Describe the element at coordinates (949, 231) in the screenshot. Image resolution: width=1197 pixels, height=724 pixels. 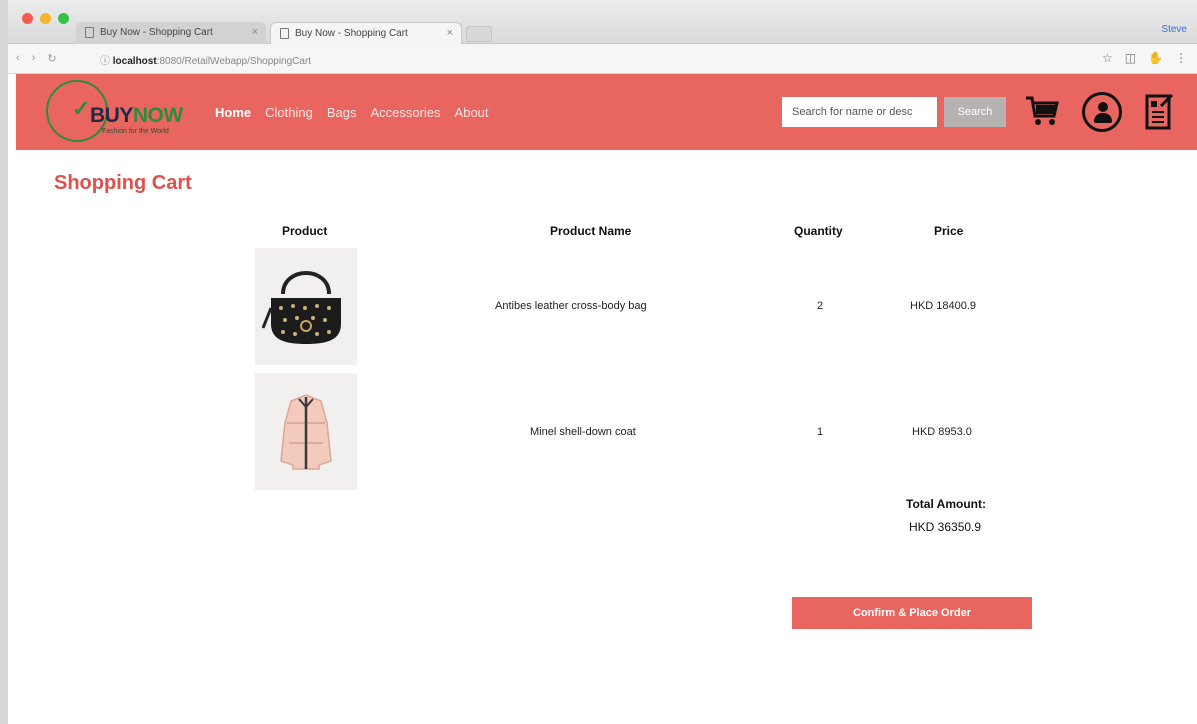
I see `header-price: Price` at that location.